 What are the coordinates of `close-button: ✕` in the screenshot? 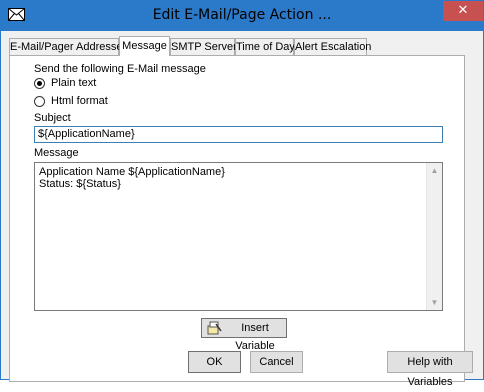 It's located at (463, 11).